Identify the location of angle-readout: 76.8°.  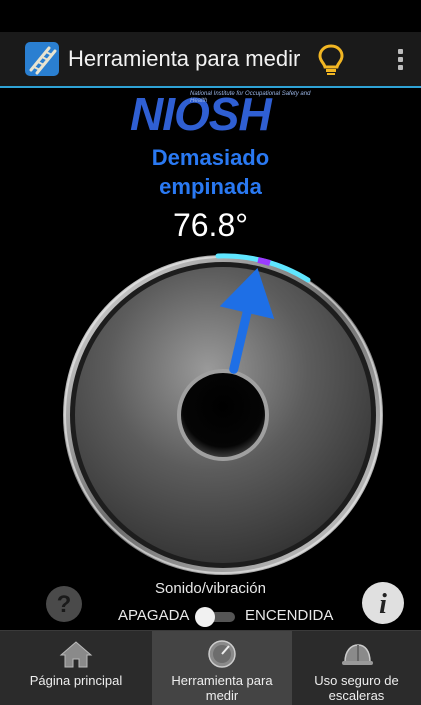
(210, 225).